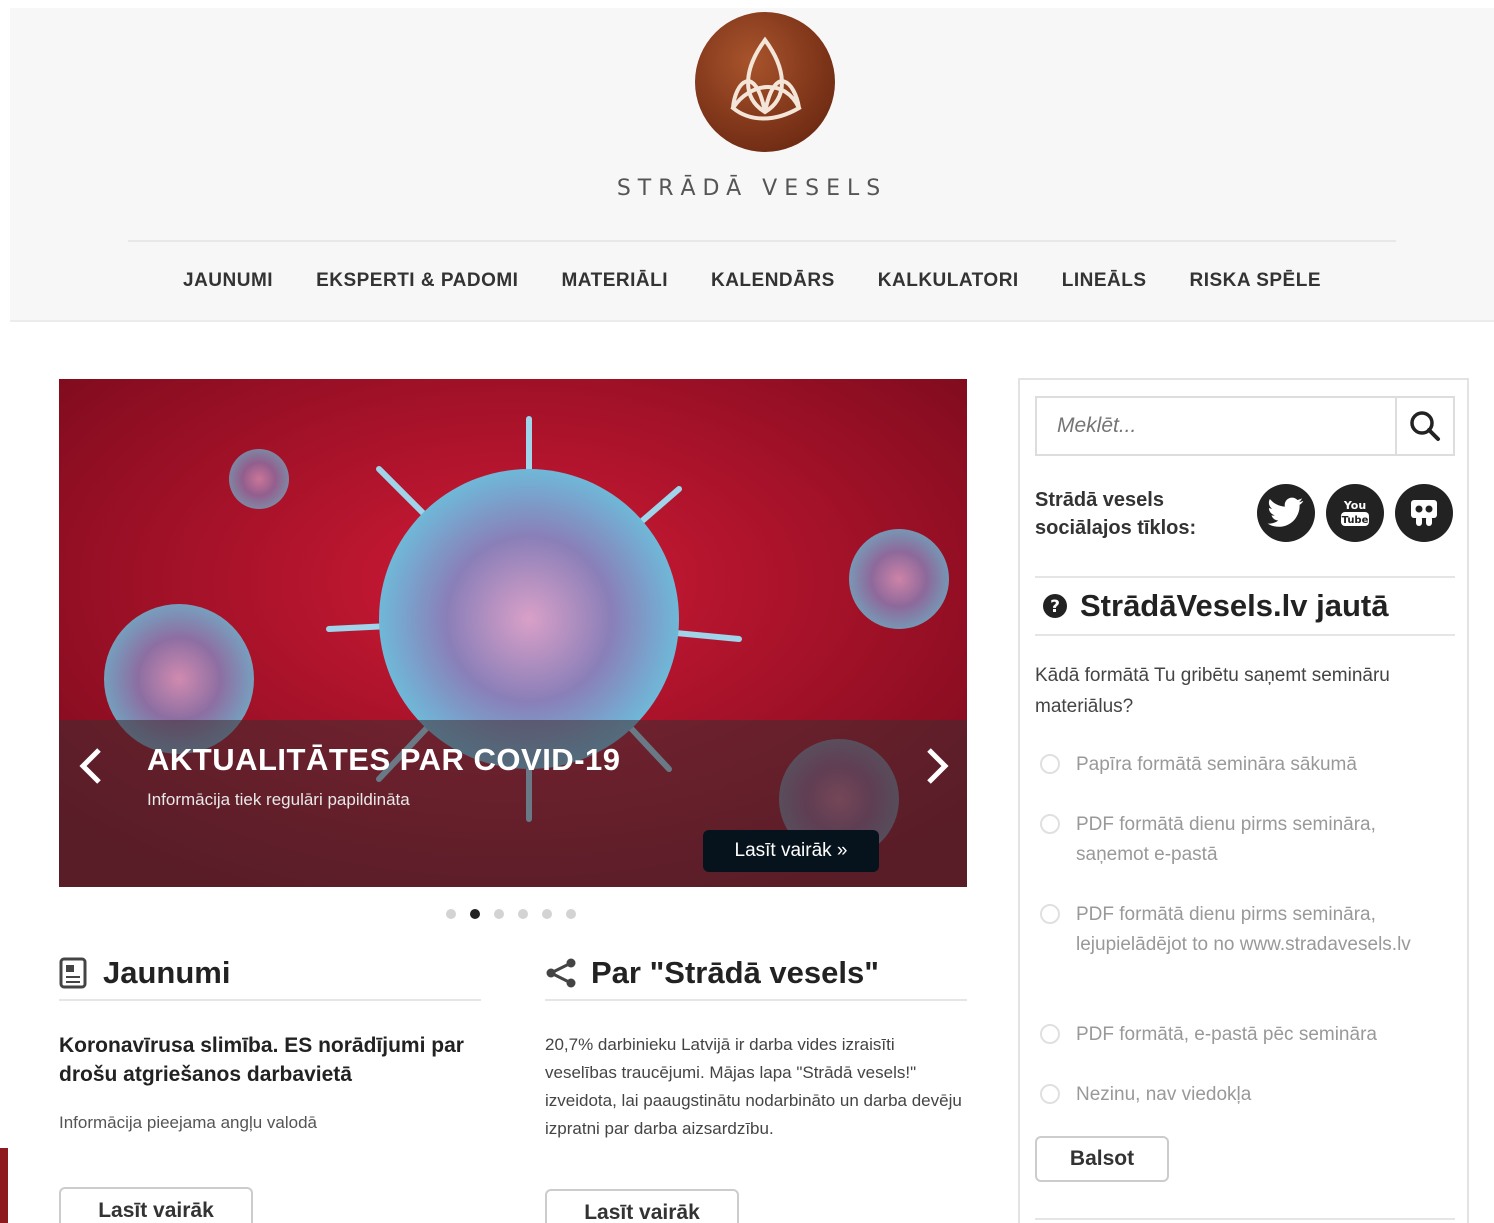 Image resolution: width=1494 pixels, height=1223 pixels. Describe the element at coordinates (1238, 1095) in the screenshot. I see `poll-option: Nezinu, nav viedokļa` at that location.